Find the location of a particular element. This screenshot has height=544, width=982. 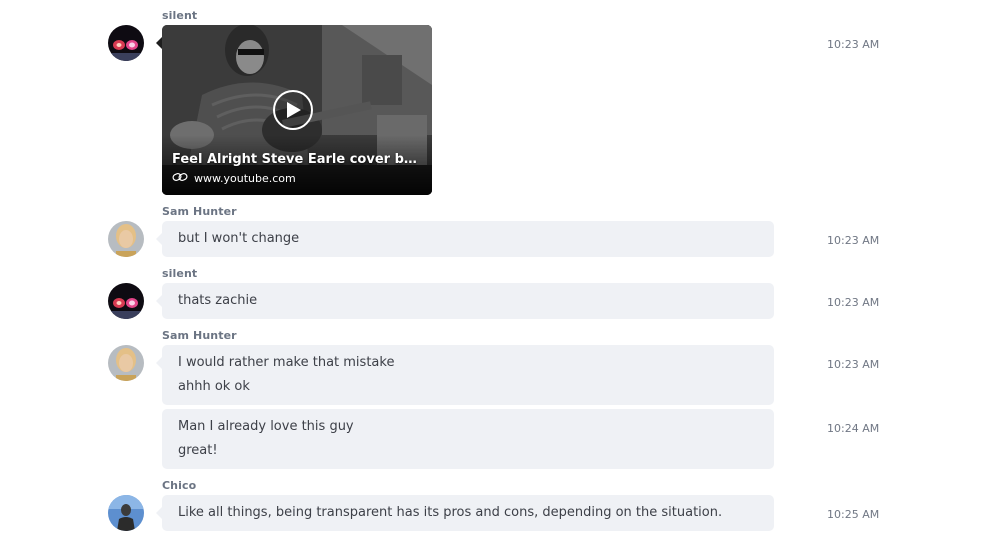

message-bubble: thats zachie is located at coordinates (468, 301).